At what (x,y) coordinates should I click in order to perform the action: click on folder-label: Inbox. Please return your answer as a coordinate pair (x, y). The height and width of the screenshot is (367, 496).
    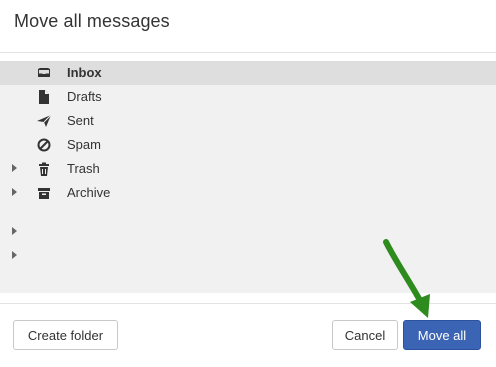
    Looking at the image, I should click on (84, 72).